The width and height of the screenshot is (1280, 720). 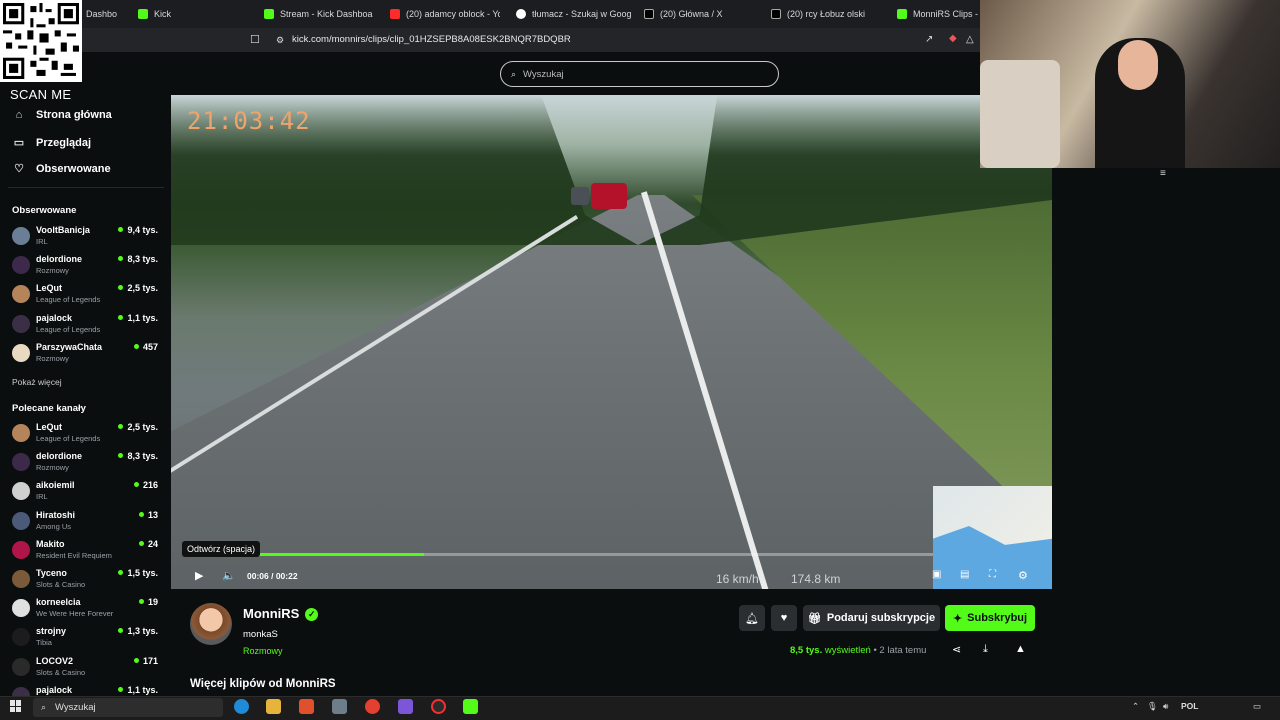 I want to click on speaker-icon: 🔊︎, so click(x=1165, y=706).